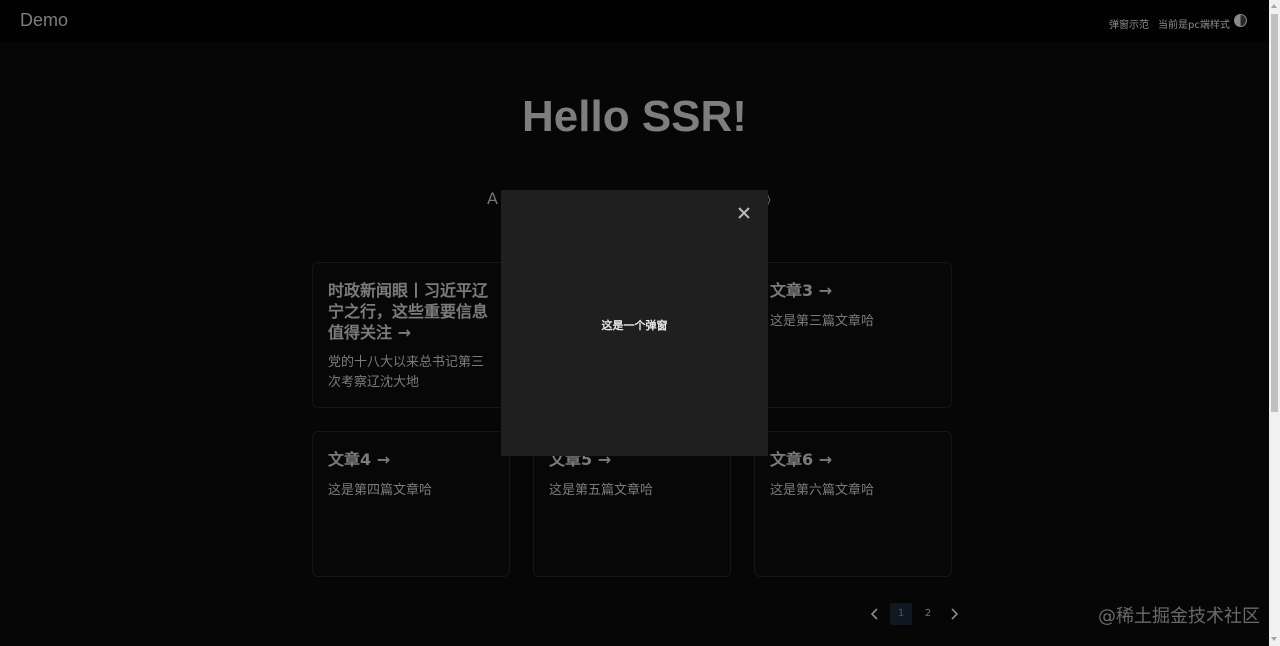 The width and height of the screenshot is (1280, 646). I want to click on article-card: 文章4 → 这是第四篇文章哈, so click(411, 504).